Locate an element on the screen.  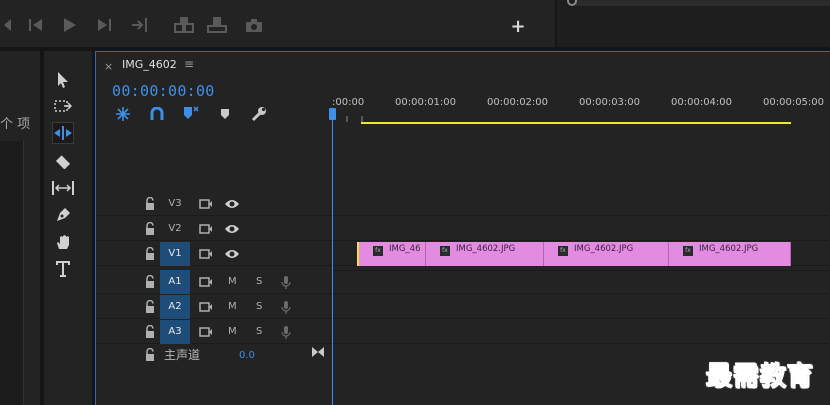
hand-tool-icon is located at coordinates (63, 242).